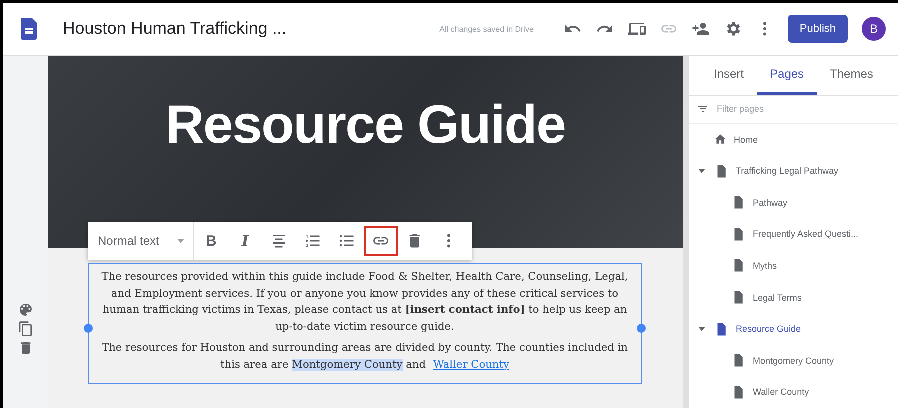 This screenshot has width=898, height=408. Describe the element at coordinates (144, 241) in the screenshot. I see `text-style-dropdown: Normal text` at that location.